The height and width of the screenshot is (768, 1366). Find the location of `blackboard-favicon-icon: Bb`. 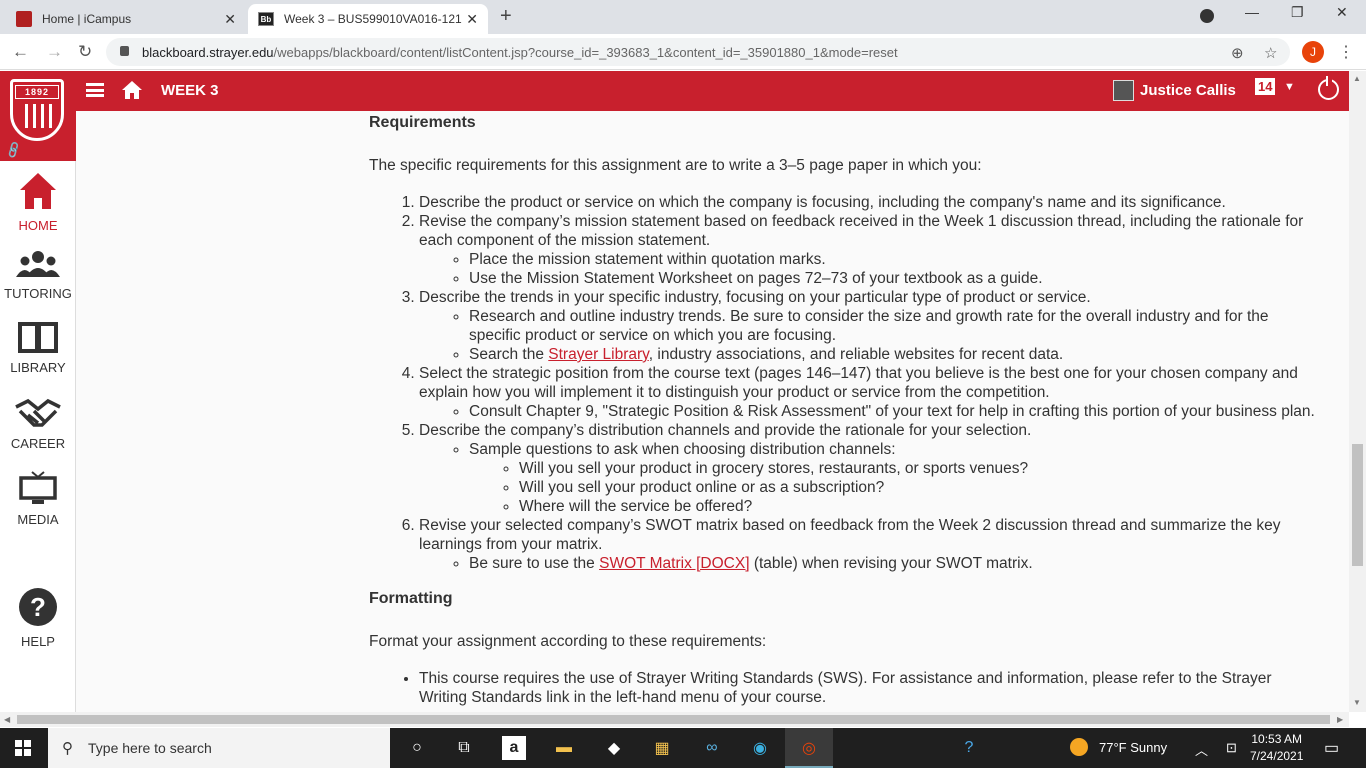

blackboard-favicon-icon: Bb is located at coordinates (266, 19).